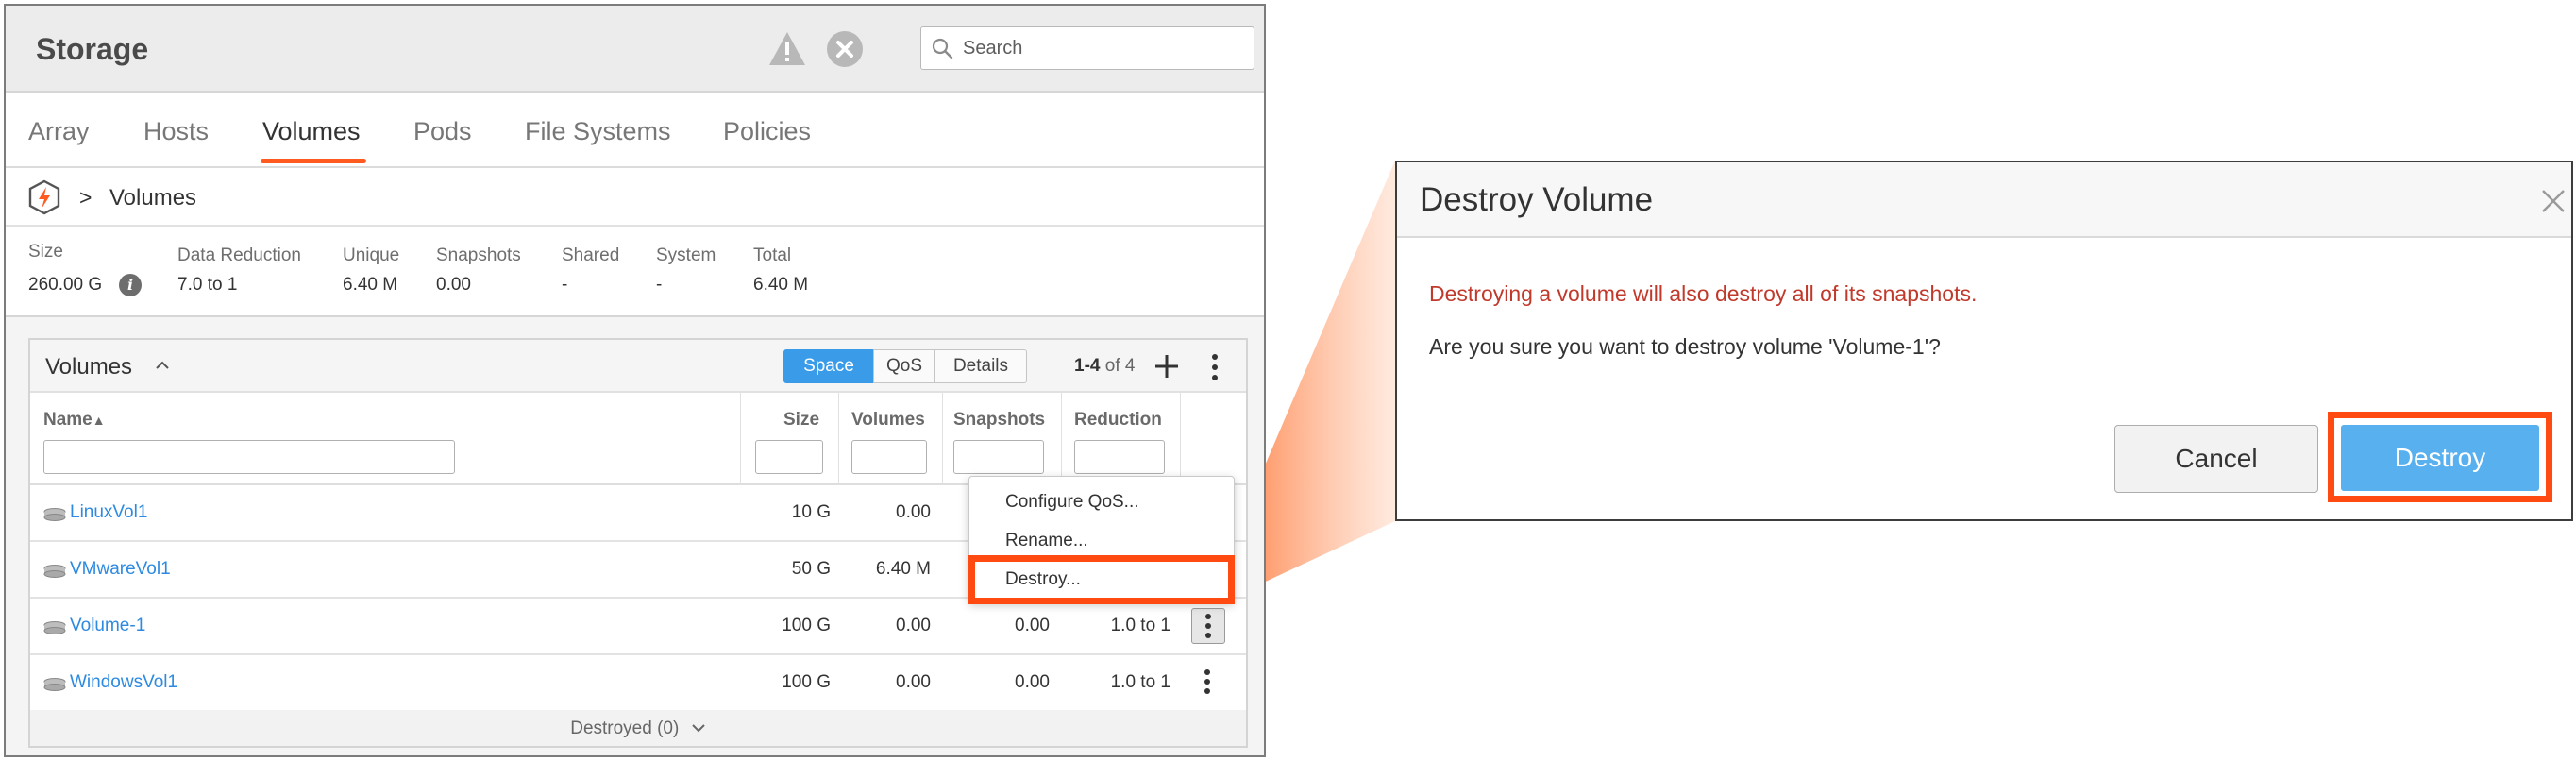 The height and width of the screenshot is (761, 2576). What do you see at coordinates (2553, 201) in the screenshot?
I see `close-icon` at bounding box center [2553, 201].